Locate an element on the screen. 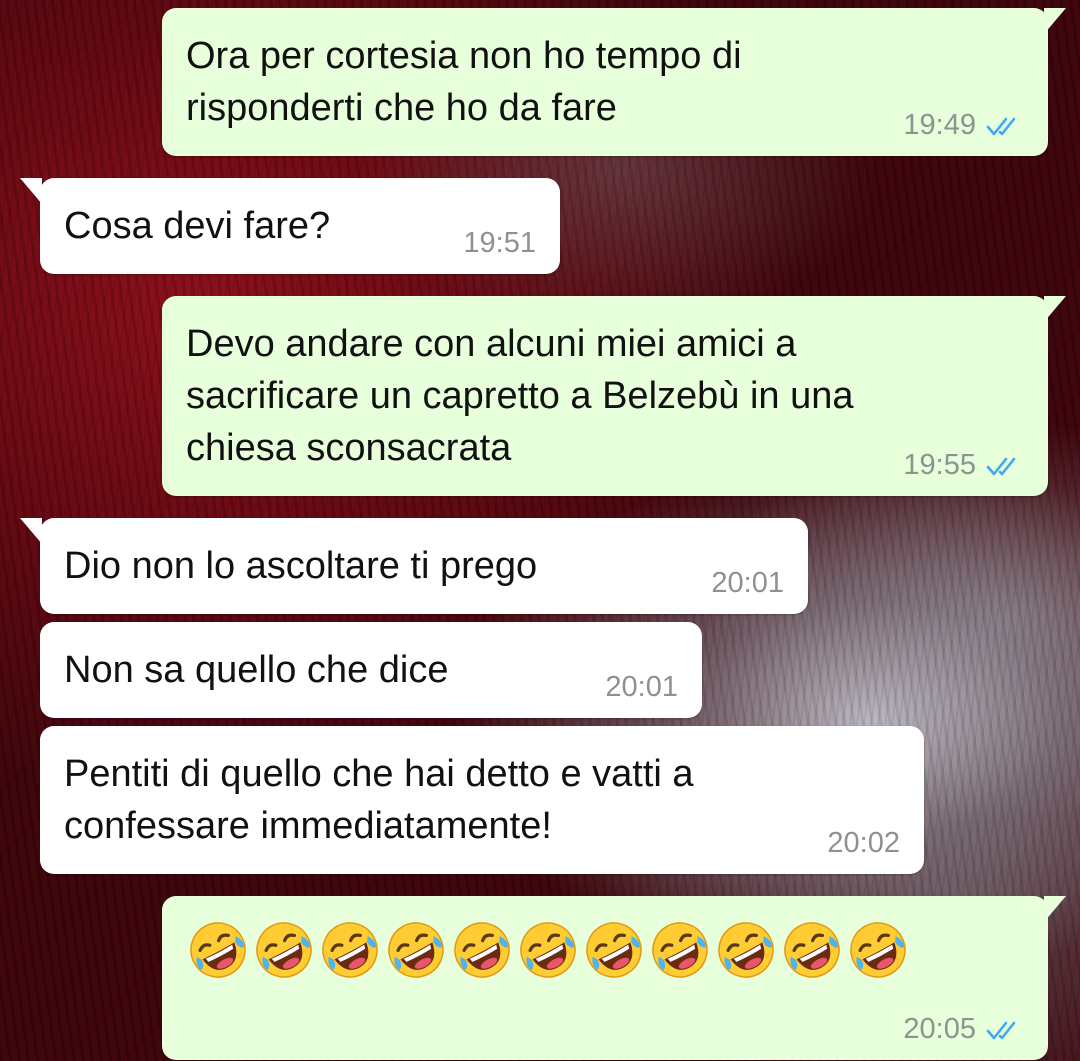 This screenshot has height=1061, width=1080. message-bubble-incoming: Cosa devi fare? 19:51 is located at coordinates (290, 226).